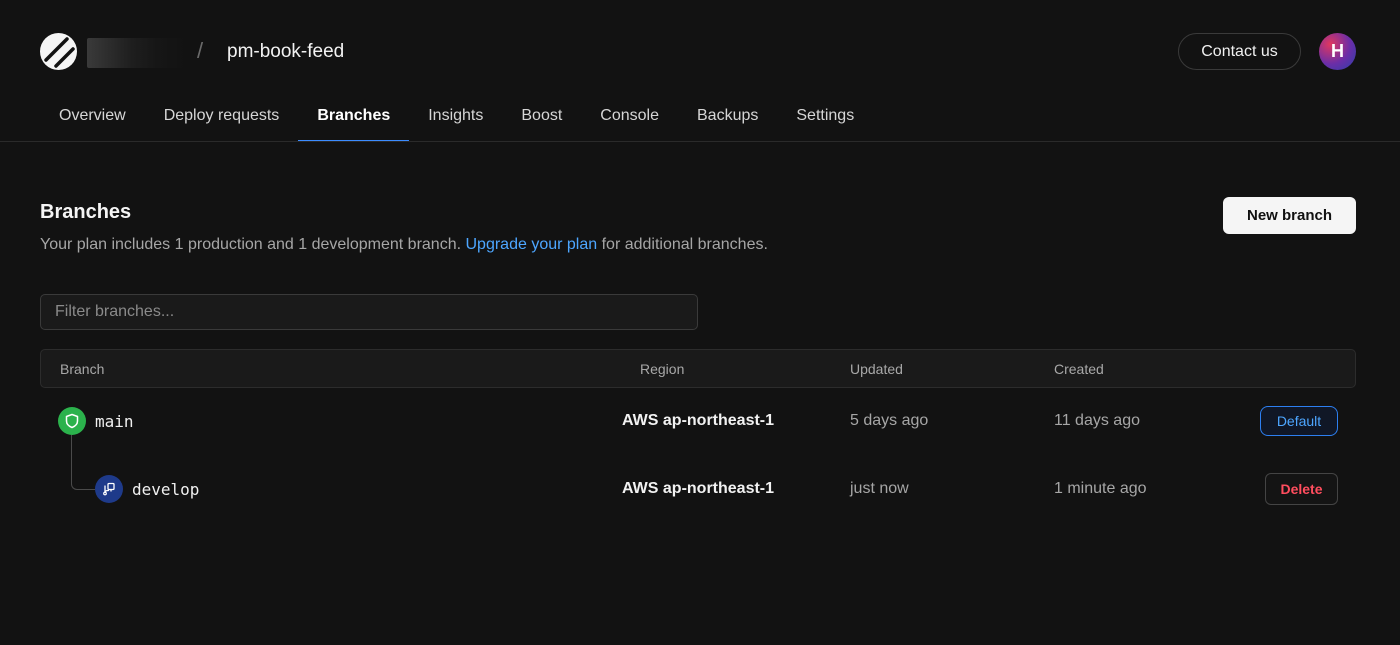 The width and height of the screenshot is (1400, 645). Describe the element at coordinates (879, 488) in the screenshot. I see `branch-updated: just now` at that location.